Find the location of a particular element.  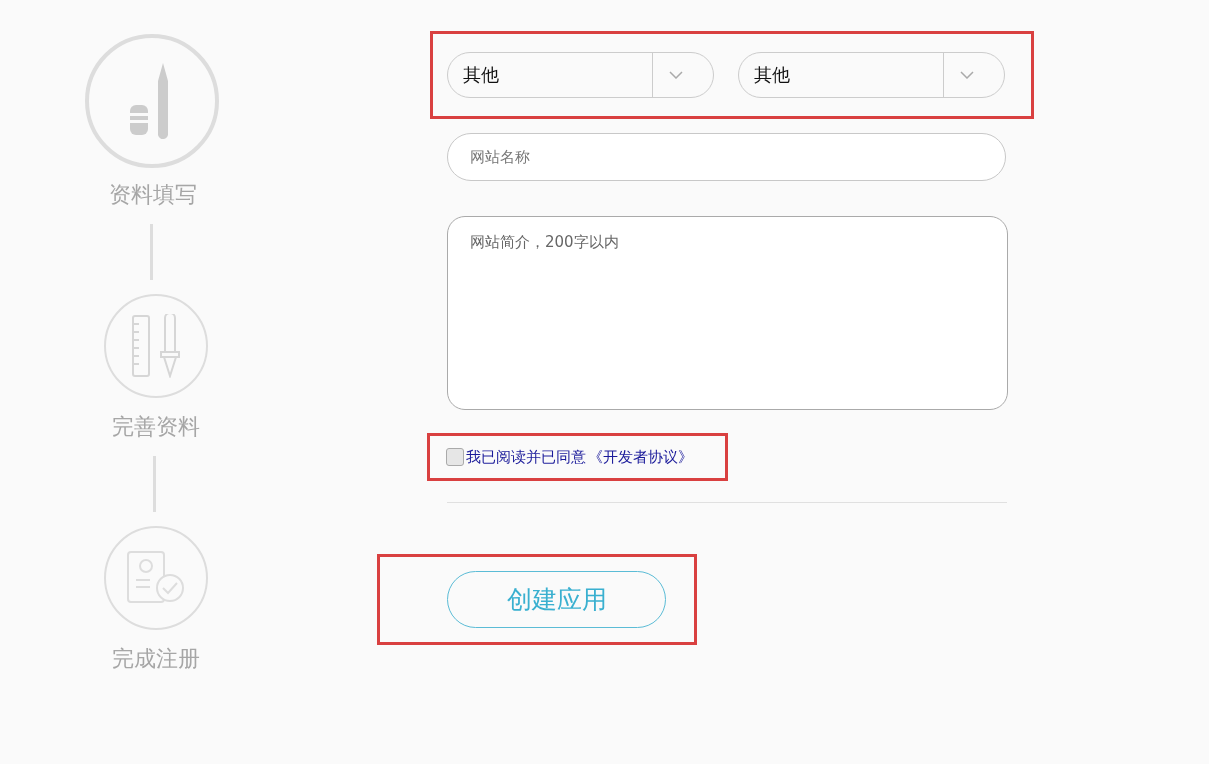

agreement-link: 《开发者协议》 is located at coordinates (640, 457).